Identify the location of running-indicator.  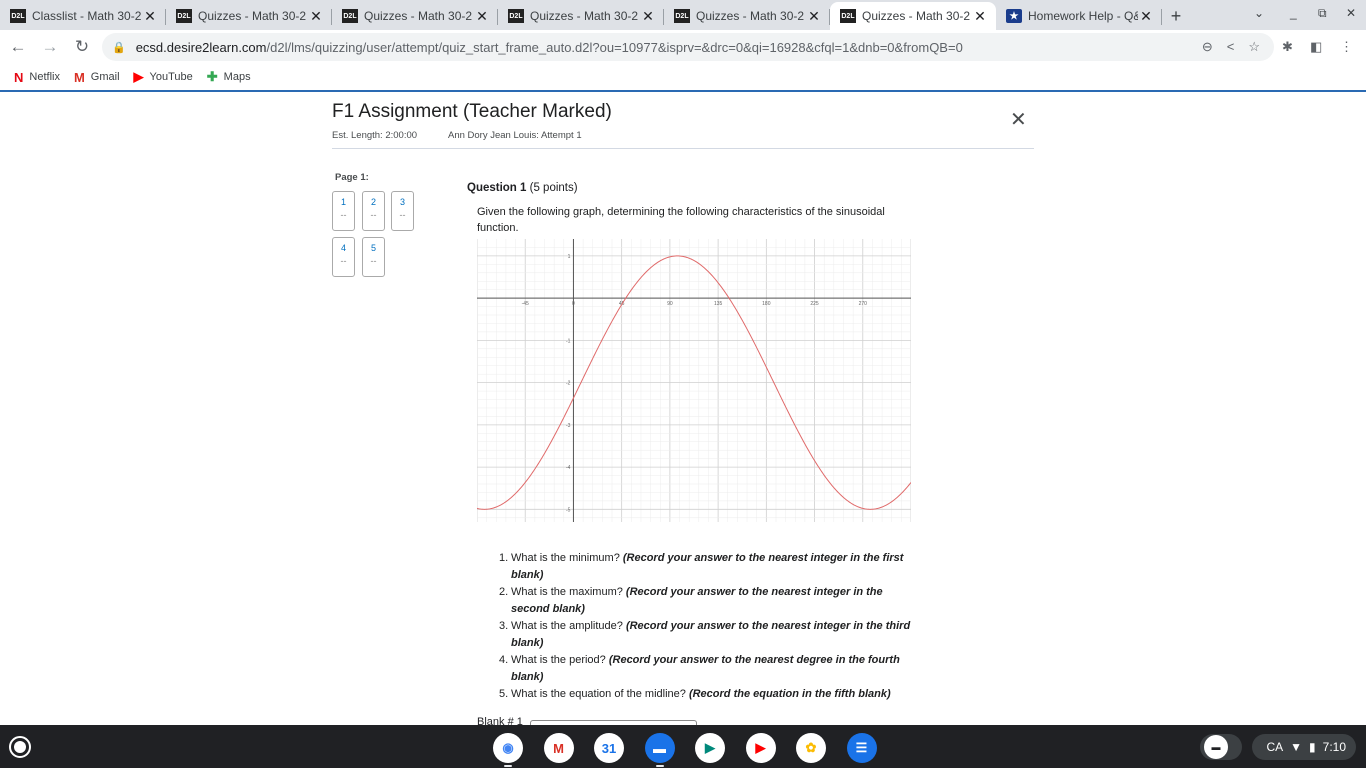
(659, 766).